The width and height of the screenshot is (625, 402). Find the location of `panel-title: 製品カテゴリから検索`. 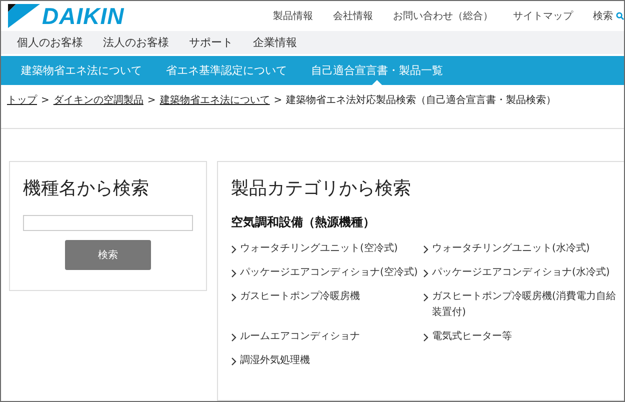

panel-title: 製品カテゴリから検索 is located at coordinates (321, 188).